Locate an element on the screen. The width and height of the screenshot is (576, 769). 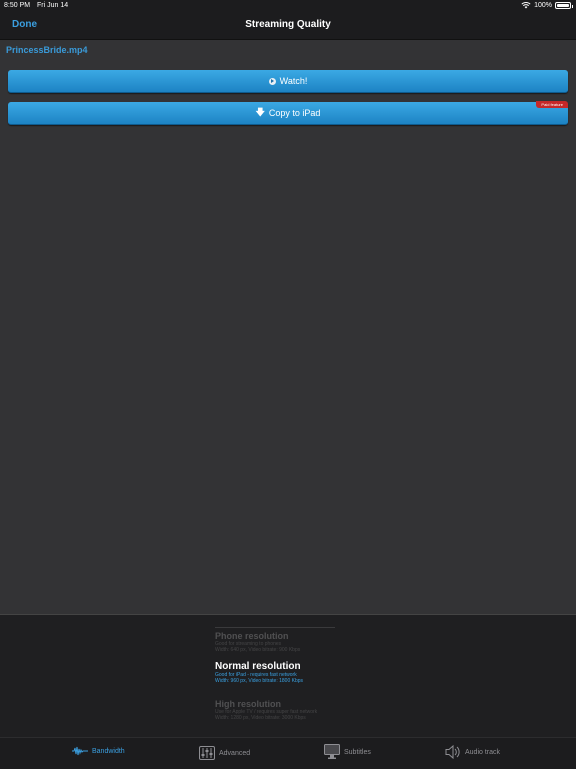
nav-bar: Done Streaming Quality is located at coordinates (288, 26).